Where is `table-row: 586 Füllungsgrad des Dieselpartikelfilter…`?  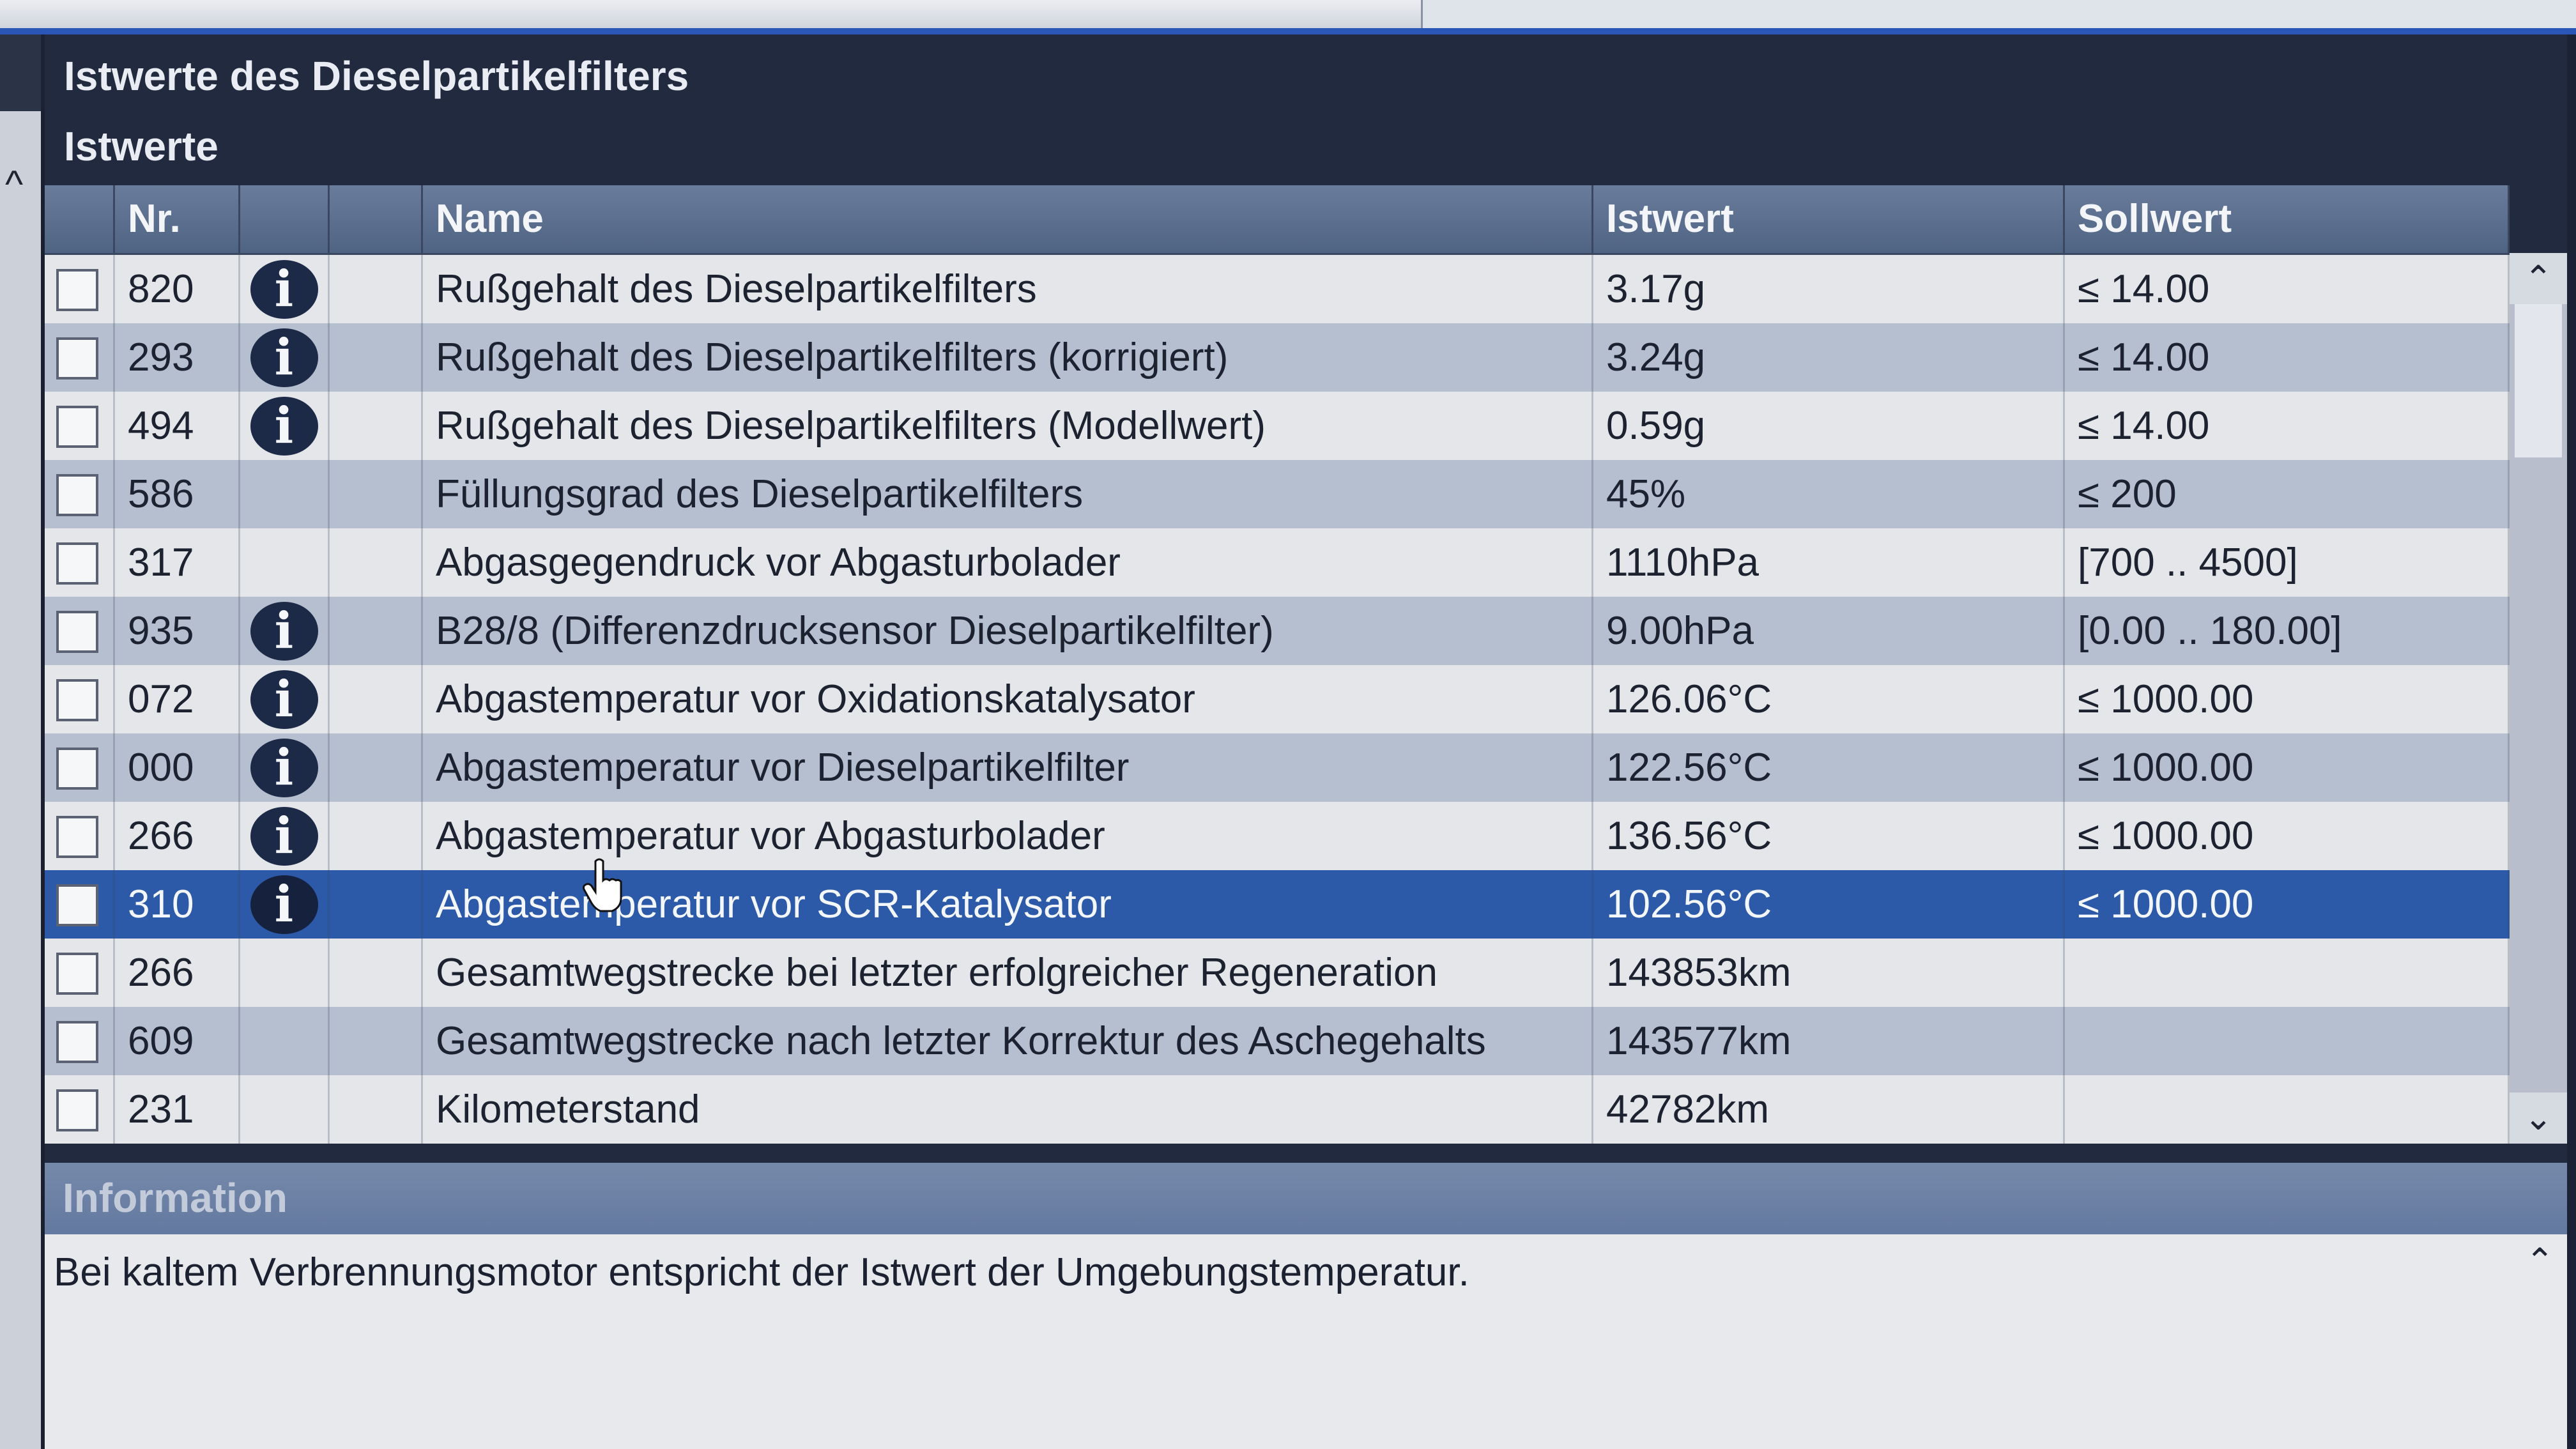
table-row: 586 Füllungsgrad des Dieselpartikelfilter… is located at coordinates (1277, 494).